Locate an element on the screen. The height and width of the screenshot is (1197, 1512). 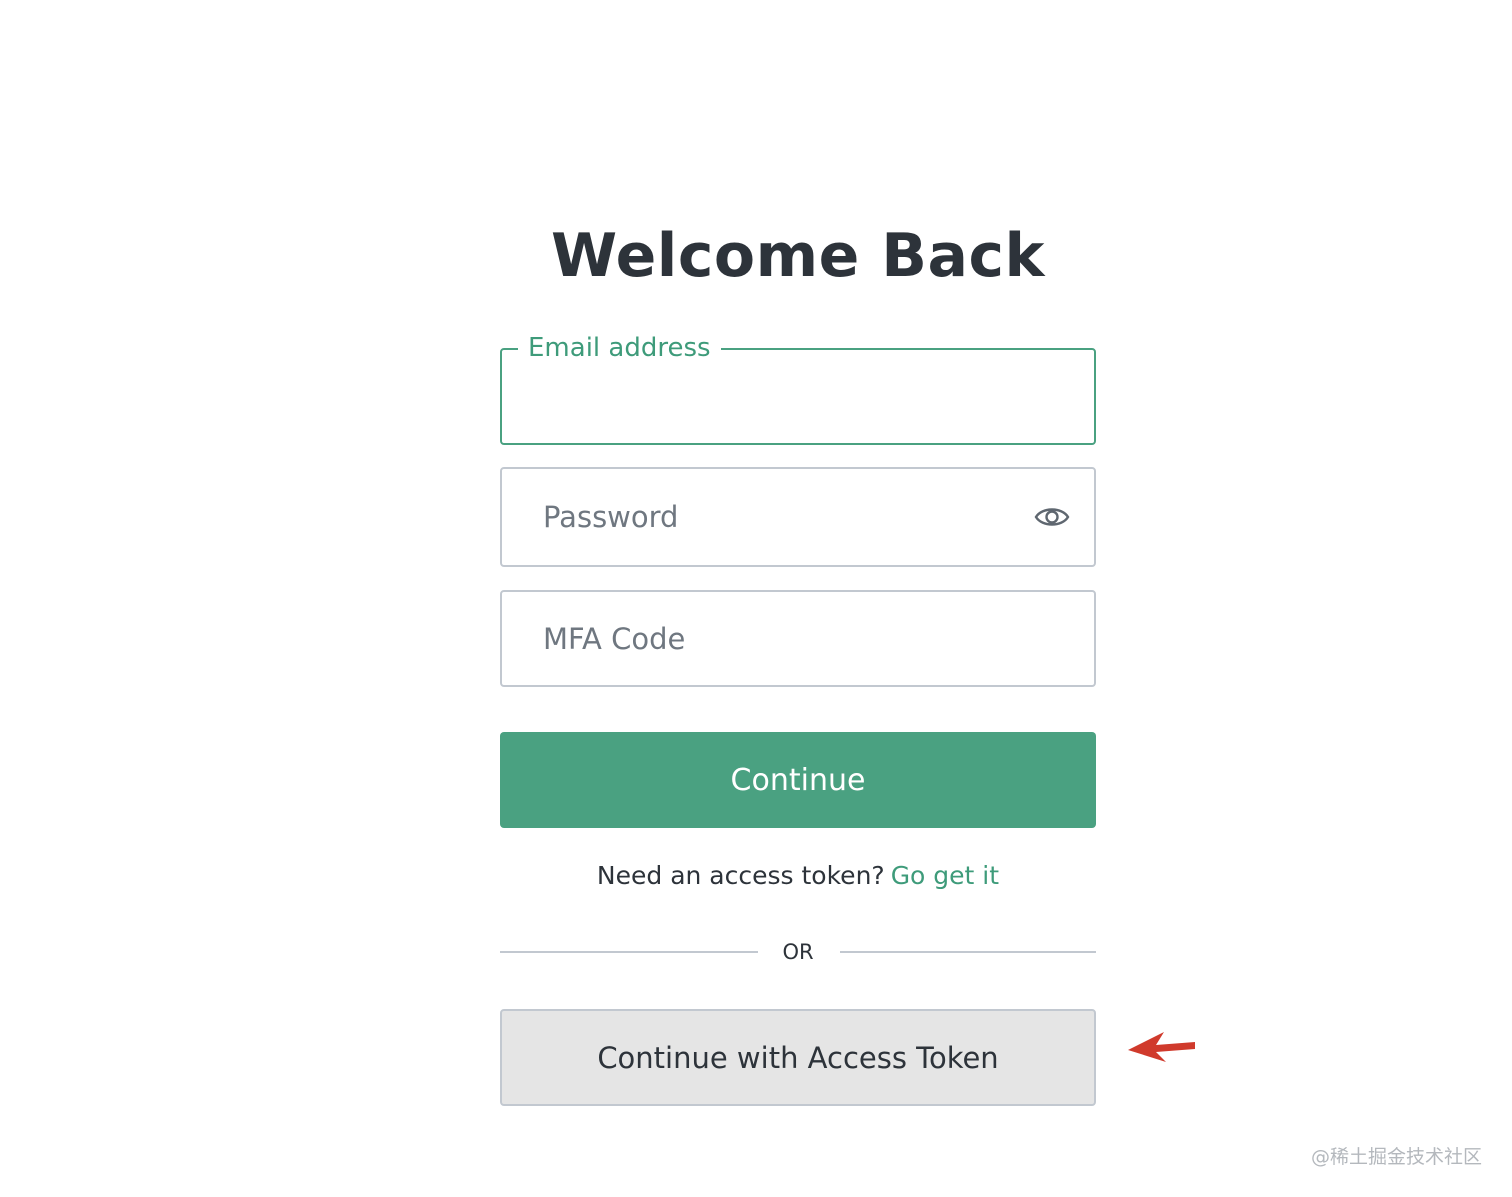
red-arrow-left-icon is located at coordinates (1161, 1047).